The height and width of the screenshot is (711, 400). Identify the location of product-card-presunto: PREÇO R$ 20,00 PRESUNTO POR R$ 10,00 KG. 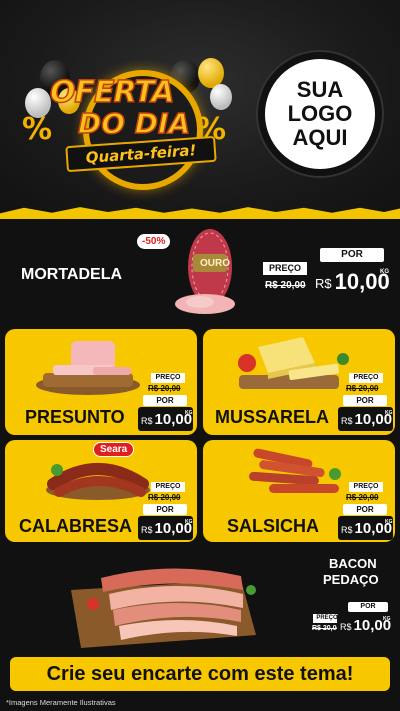
(101, 382).